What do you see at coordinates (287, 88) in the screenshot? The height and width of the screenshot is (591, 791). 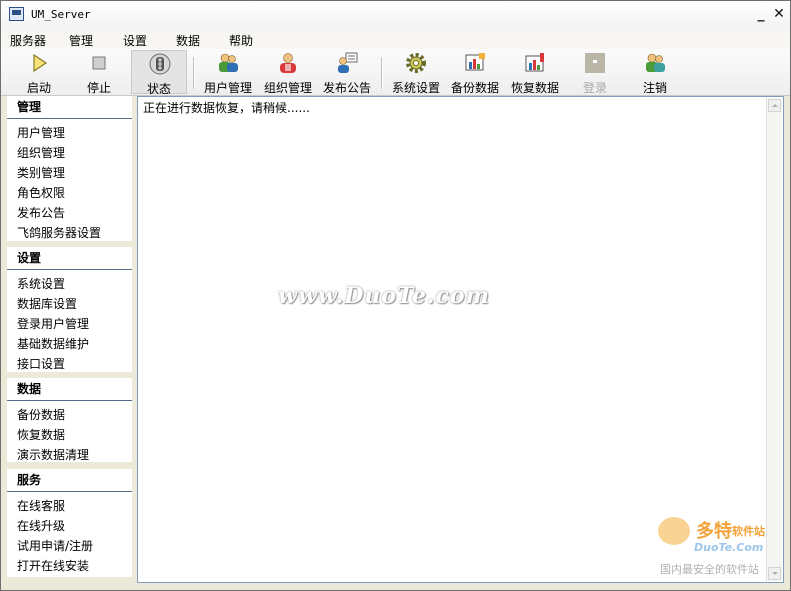 I see `organization-management-label: 组织管理` at bounding box center [287, 88].